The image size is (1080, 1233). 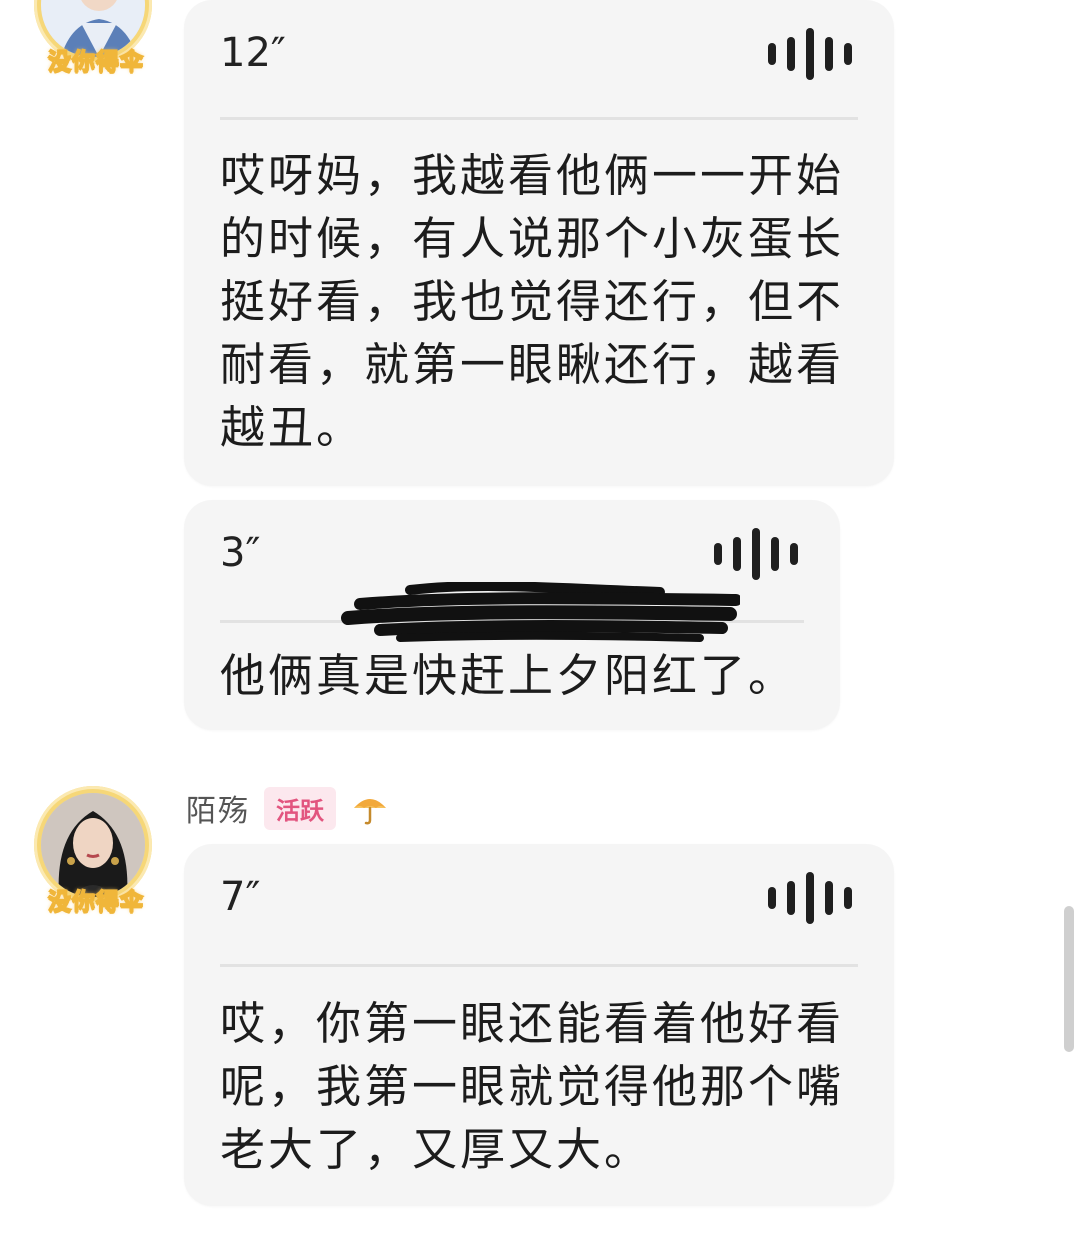 I want to click on scrollbar-thumb, so click(x=1069, y=979).